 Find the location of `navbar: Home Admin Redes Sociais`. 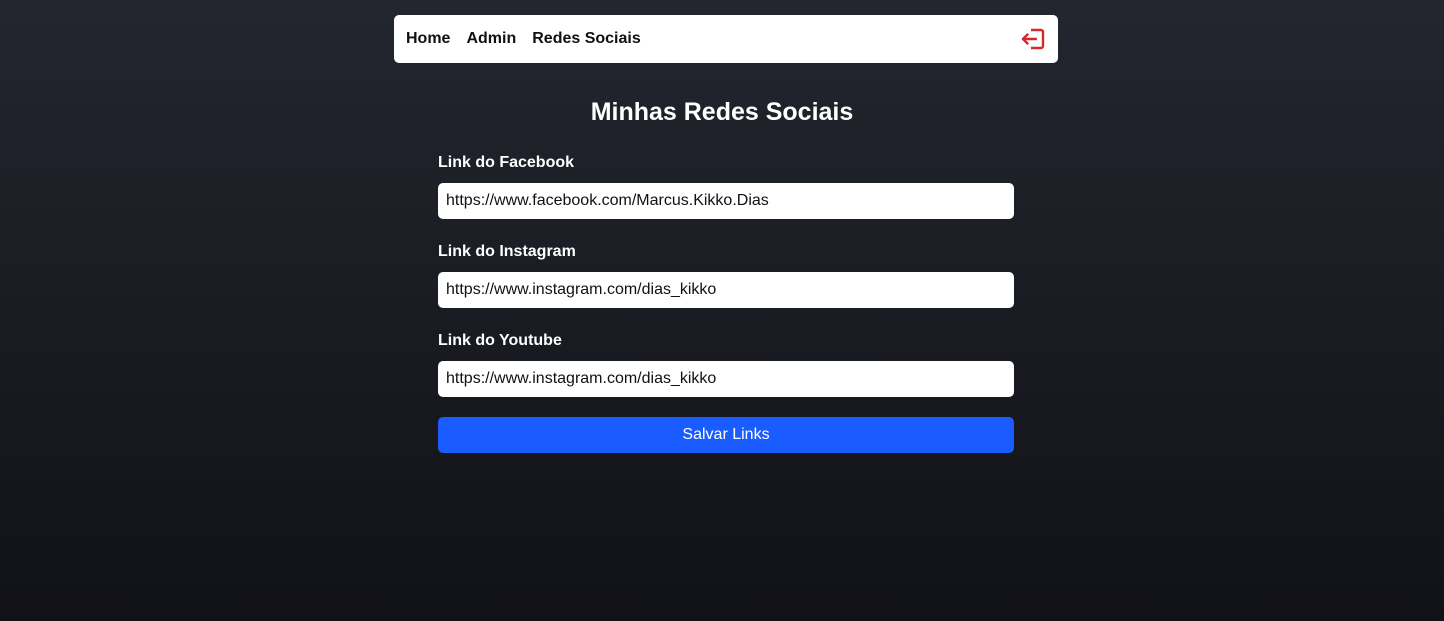

navbar: Home Admin Redes Sociais is located at coordinates (726, 39).